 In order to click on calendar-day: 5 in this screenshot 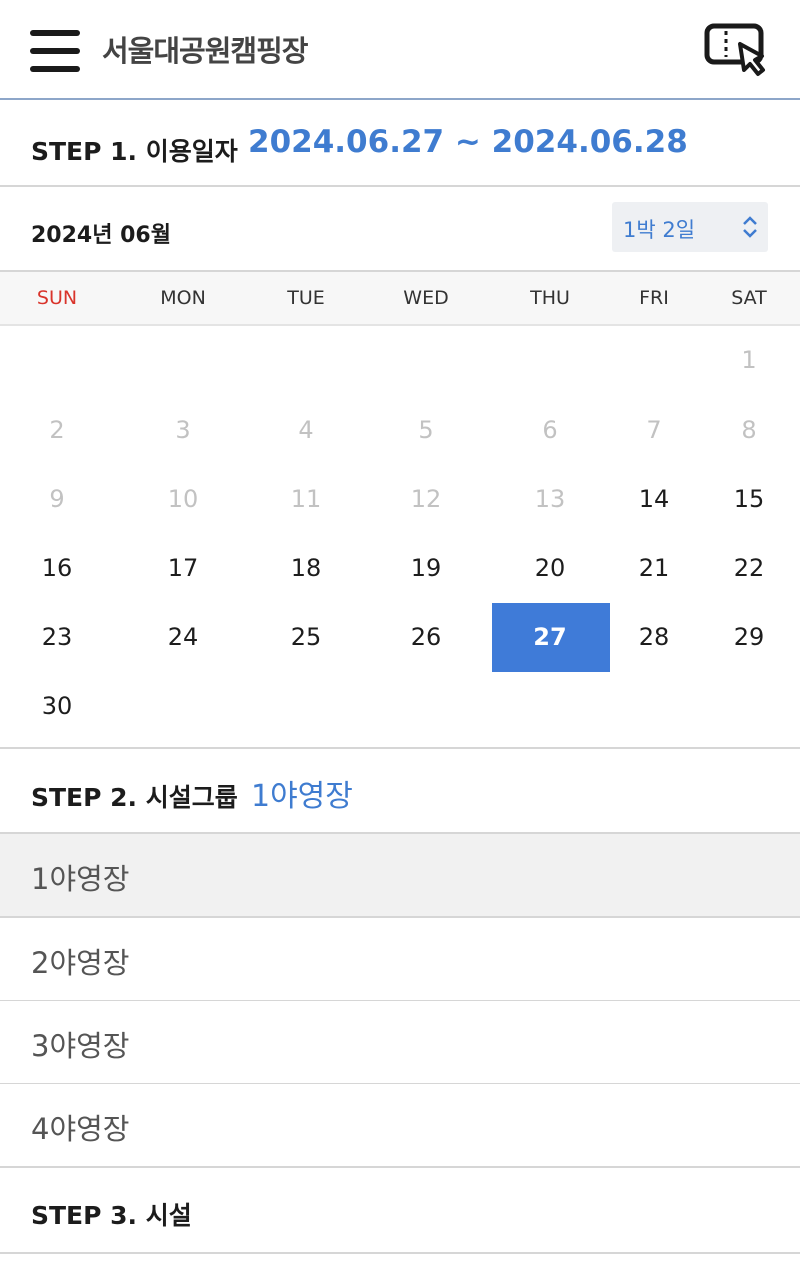, I will do `click(426, 430)`.